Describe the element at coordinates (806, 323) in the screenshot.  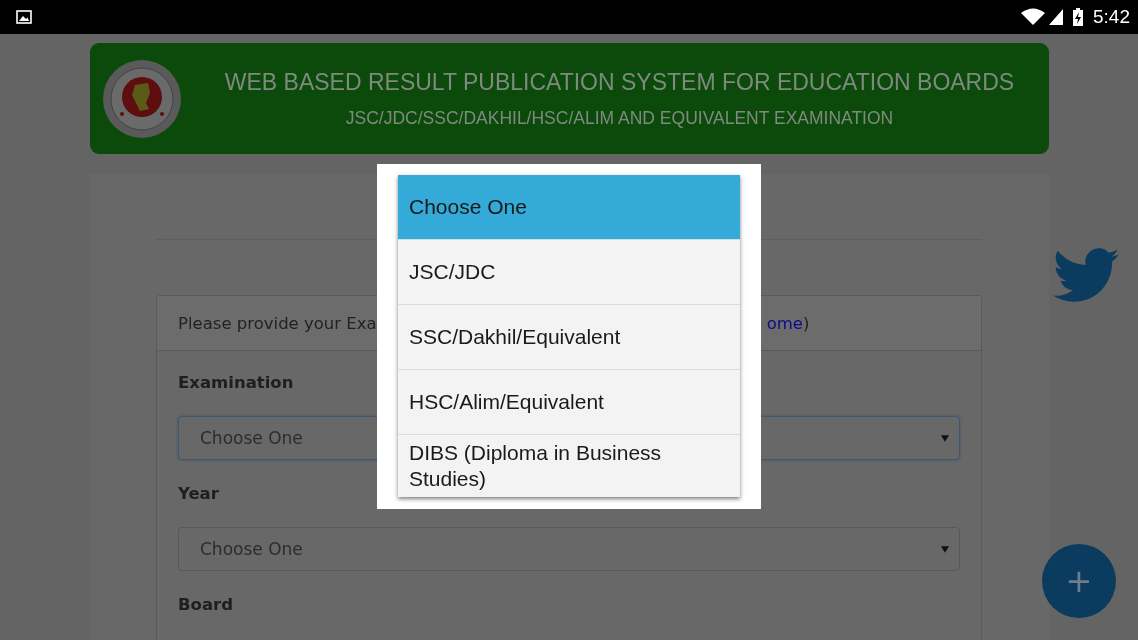
I see `panel-heading-end: )` at that location.